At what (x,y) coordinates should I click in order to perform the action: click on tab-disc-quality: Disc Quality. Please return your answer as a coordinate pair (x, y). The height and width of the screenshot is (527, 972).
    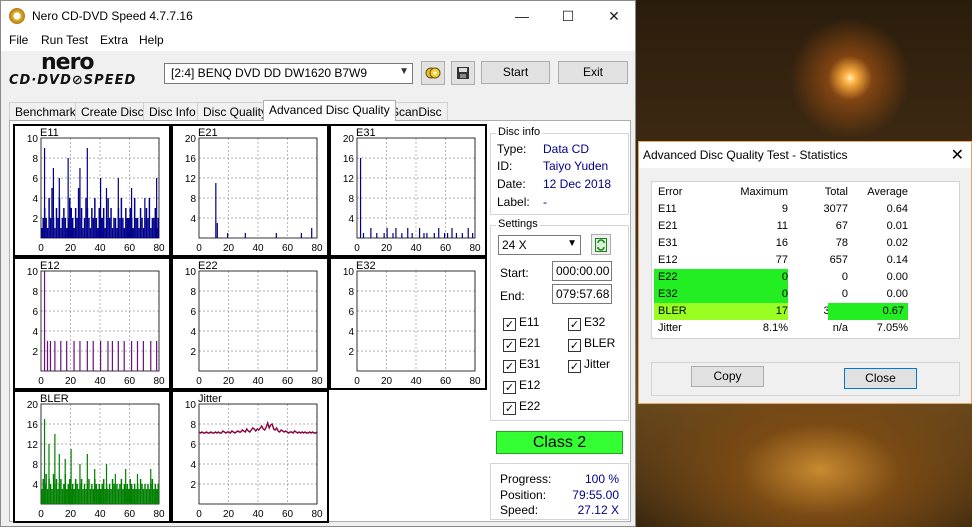
    Looking at the image, I should click on (235, 111).